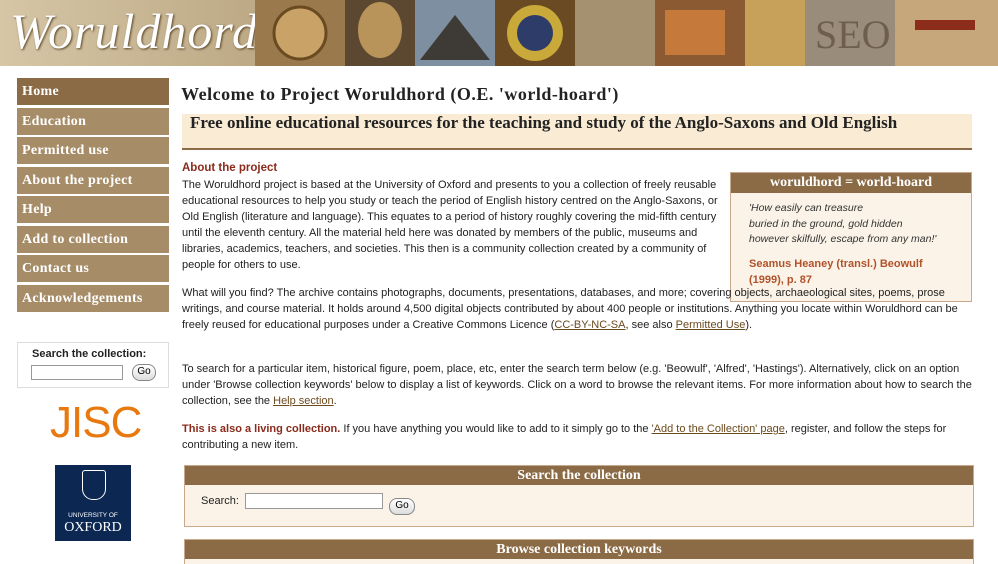 The image size is (998, 564). Describe the element at coordinates (77, 372) in the screenshot. I see `sidebar-search-input` at that location.